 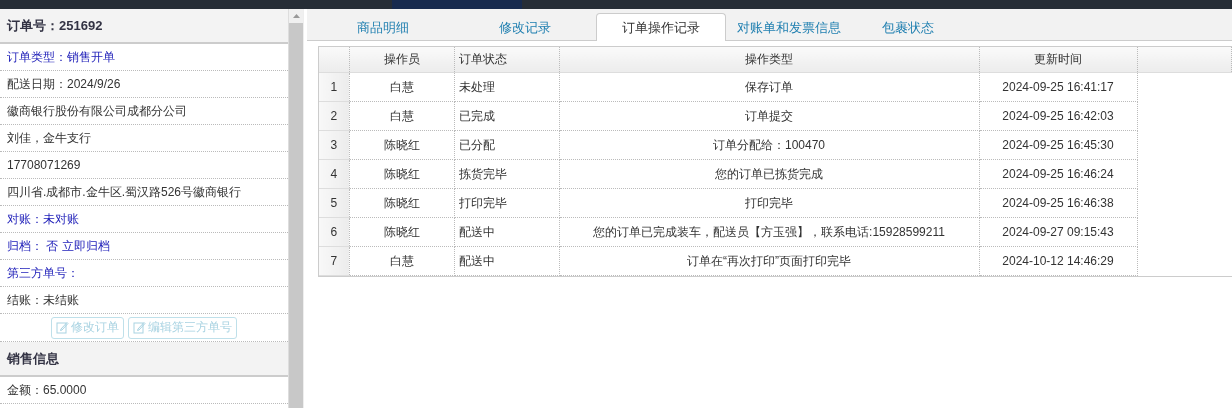 What do you see at coordinates (769, 232) in the screenshot?
I see `table-cell: 您的订单已完成装车，配送员【方玉强】，联系电话:15928599211` at bounding box center [769, 232].